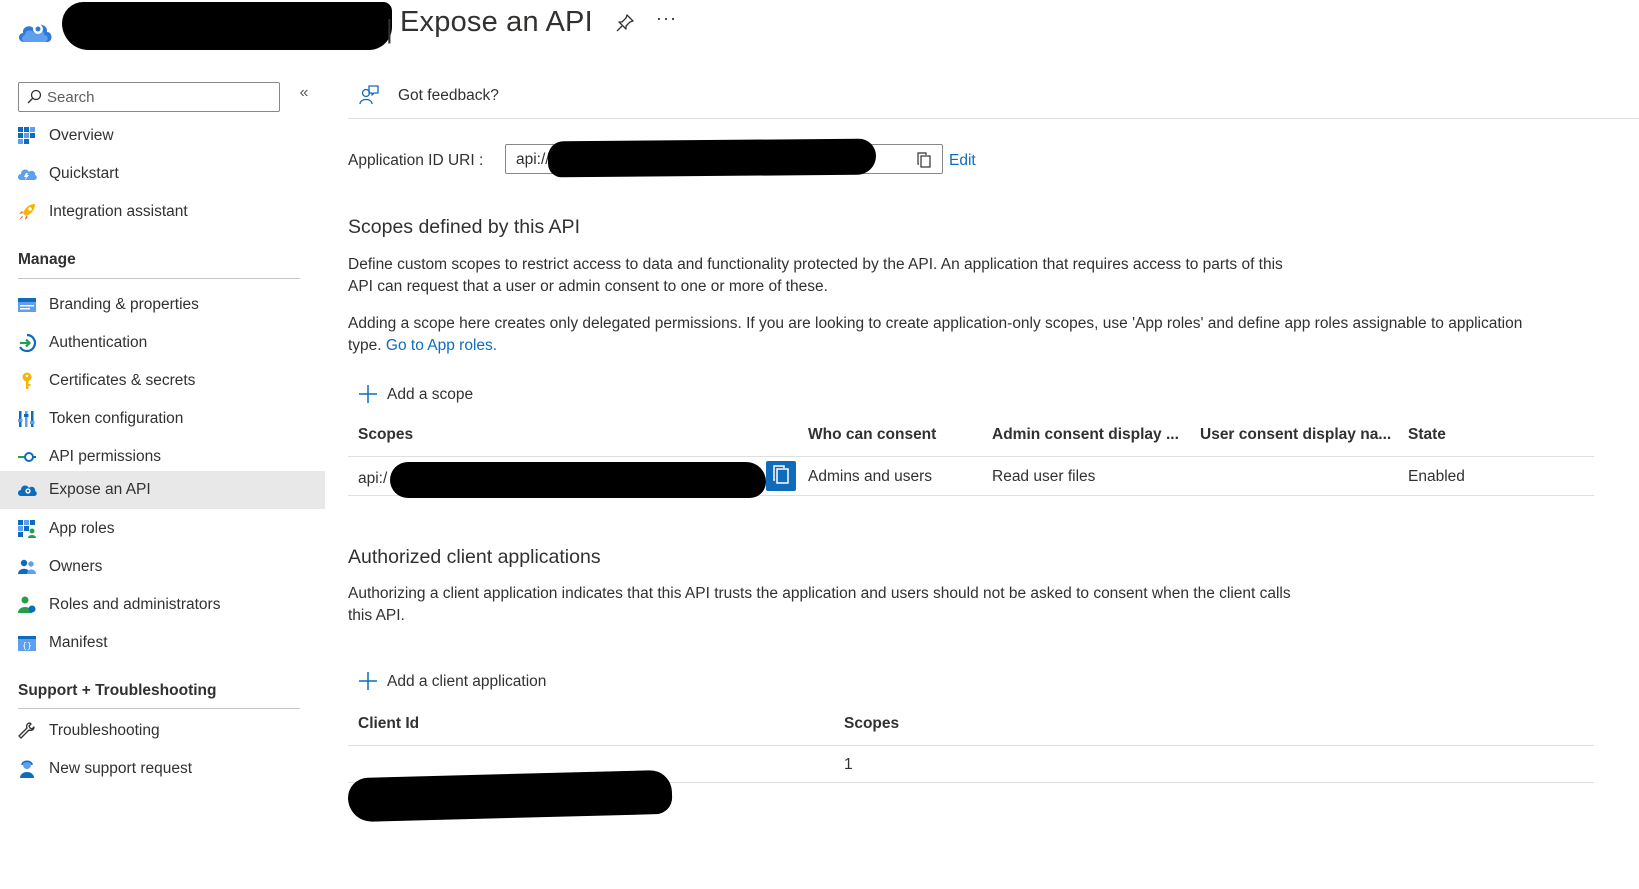  I want to click on more-options-icon: ···, so click(666, 18).